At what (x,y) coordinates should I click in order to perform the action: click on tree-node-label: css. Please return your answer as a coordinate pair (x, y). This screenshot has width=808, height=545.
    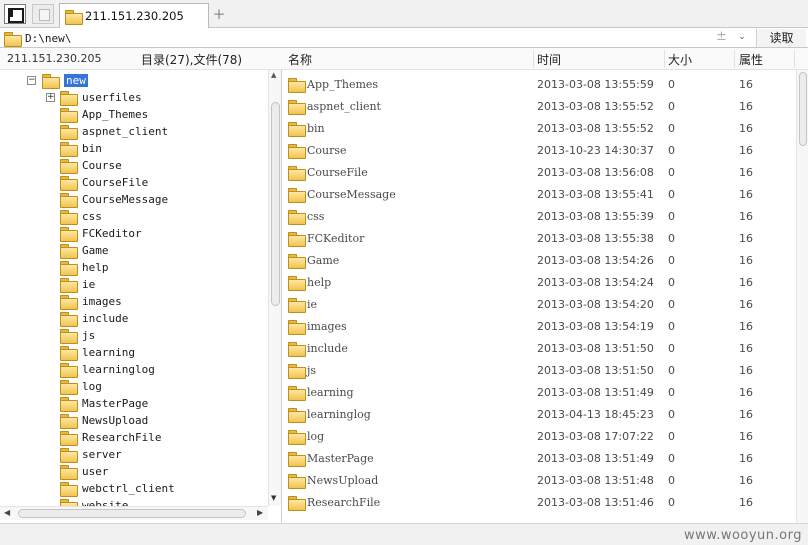
    Looking at the image, I should click on (92, 216).